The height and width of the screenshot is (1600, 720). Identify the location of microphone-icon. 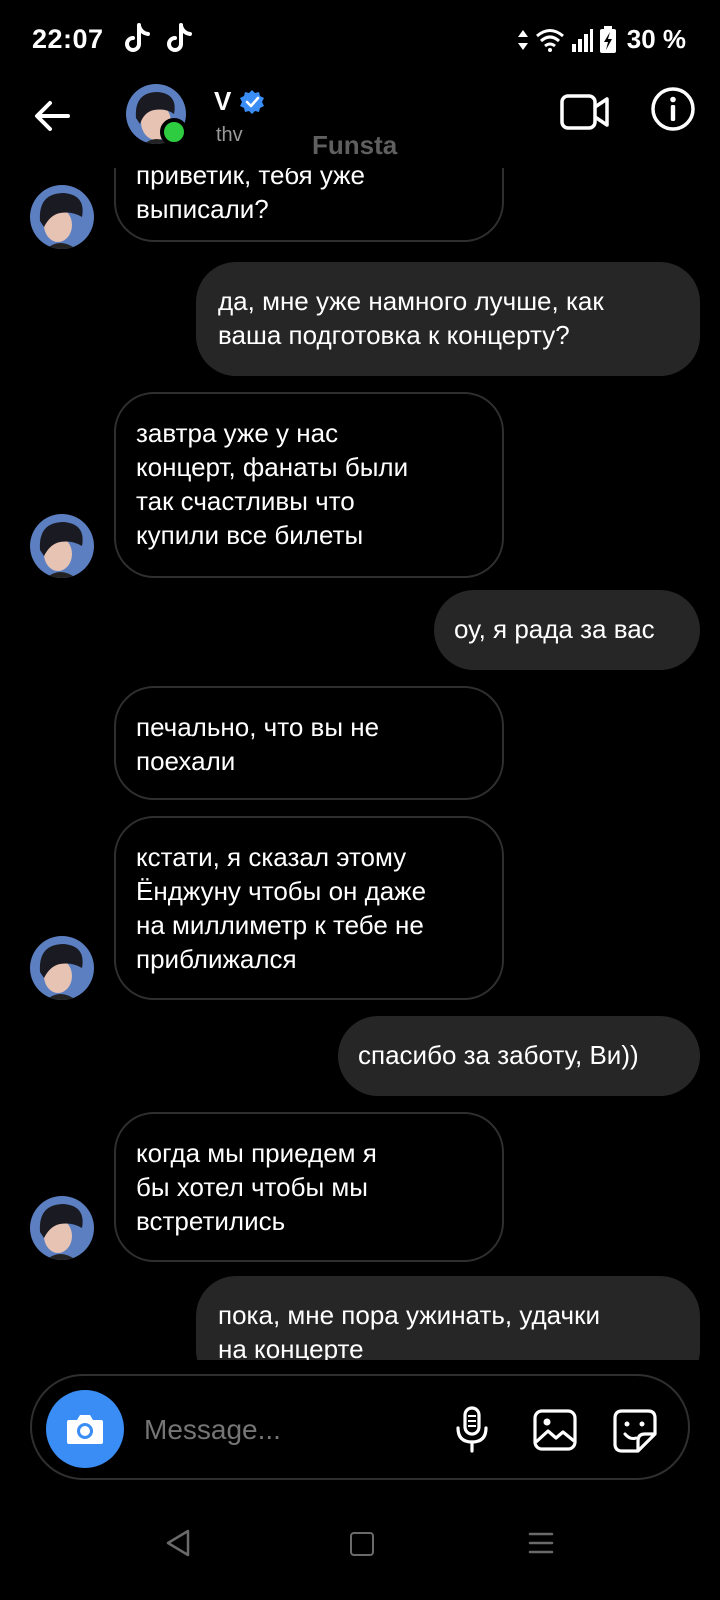
(472, 1430).